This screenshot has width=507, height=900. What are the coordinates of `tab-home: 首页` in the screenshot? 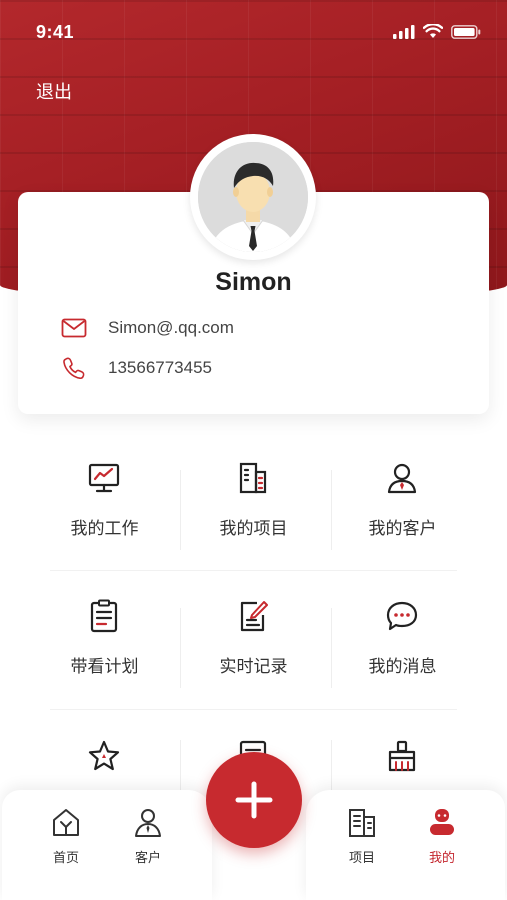 It's located at (66, 836).